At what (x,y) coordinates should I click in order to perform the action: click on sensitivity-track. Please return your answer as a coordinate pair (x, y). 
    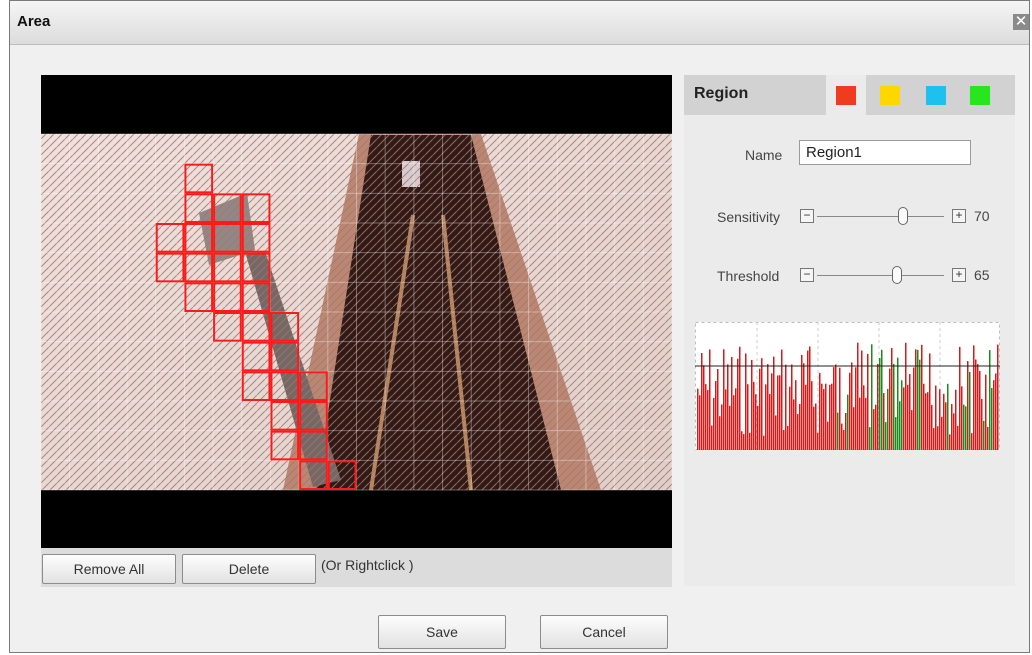
    Looking at the image, I should click on (880, 216).